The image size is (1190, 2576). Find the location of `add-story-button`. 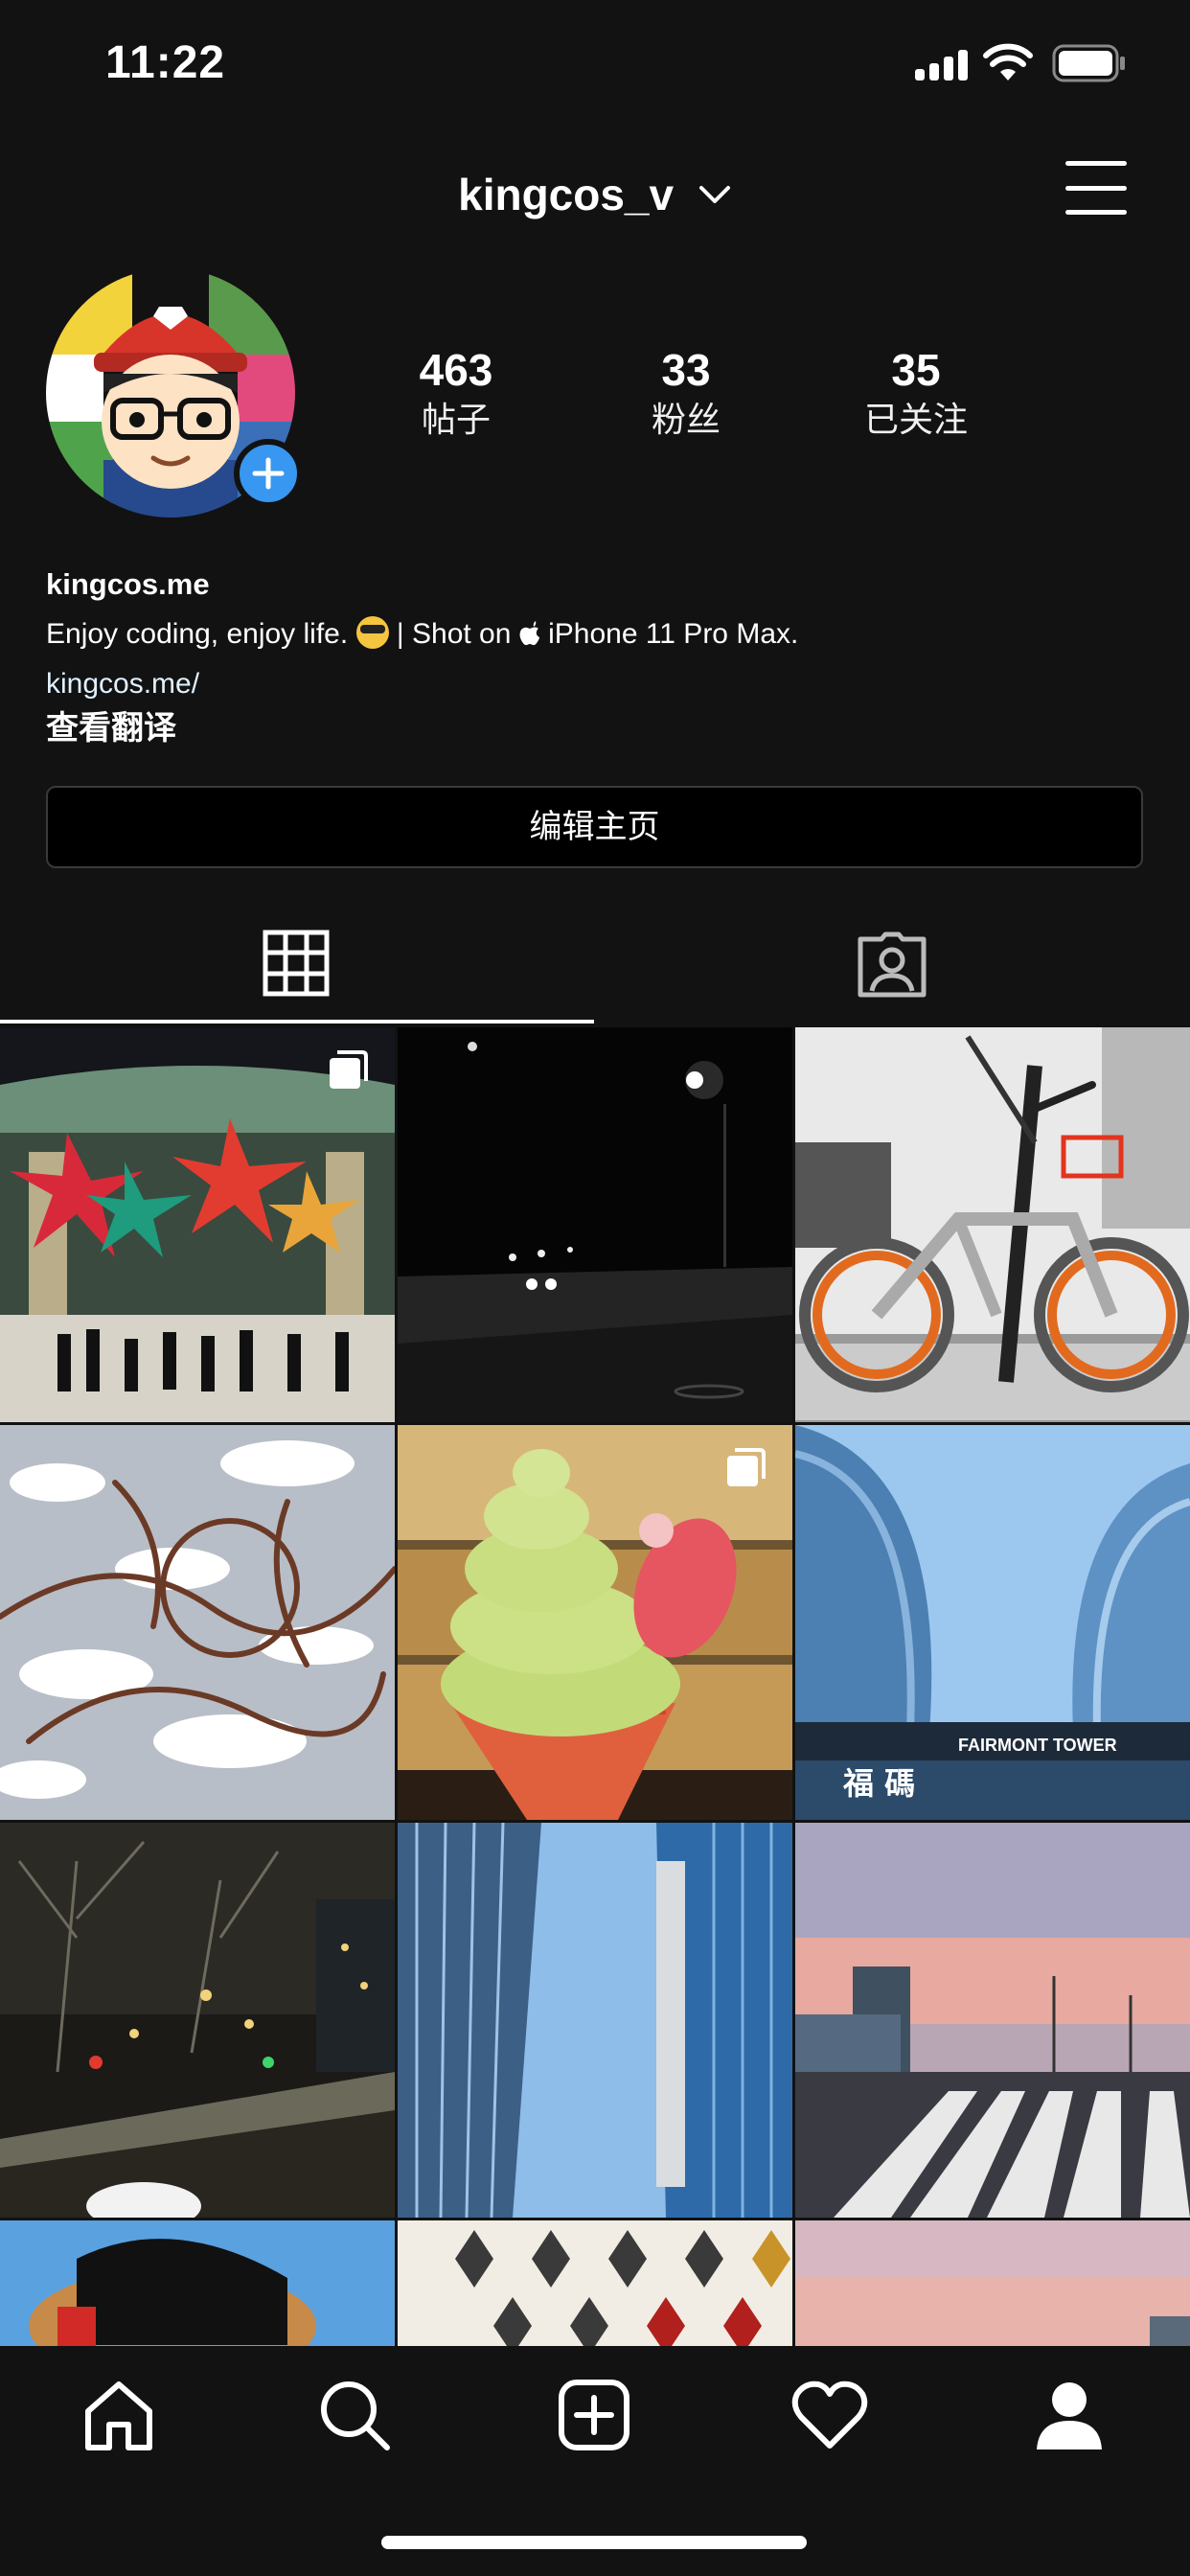

add-story-button is located at coordinates (269, 473).